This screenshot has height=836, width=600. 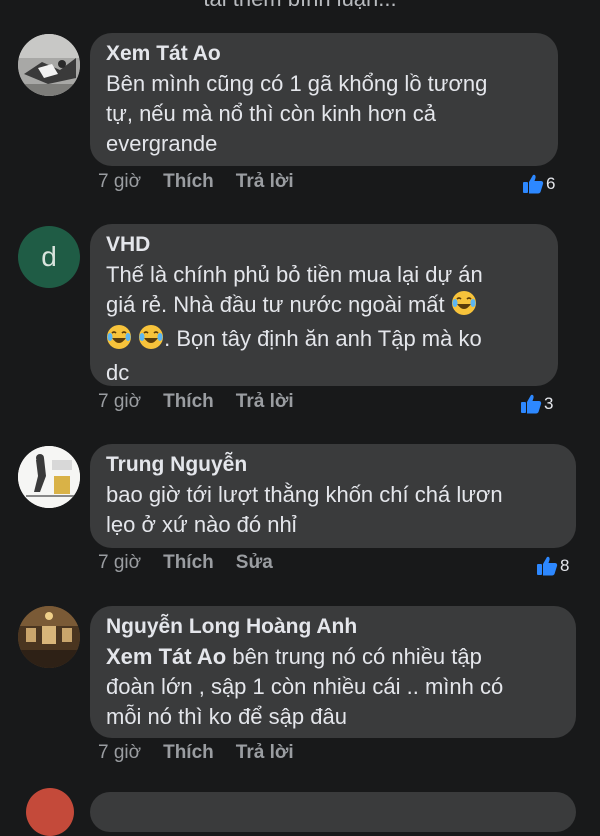 What do you see at coordinates (333, 627) in the screenshot?
I see `commenter-name: Nguyễn Long Hoàng Anh` at bounding box center [333, 627].